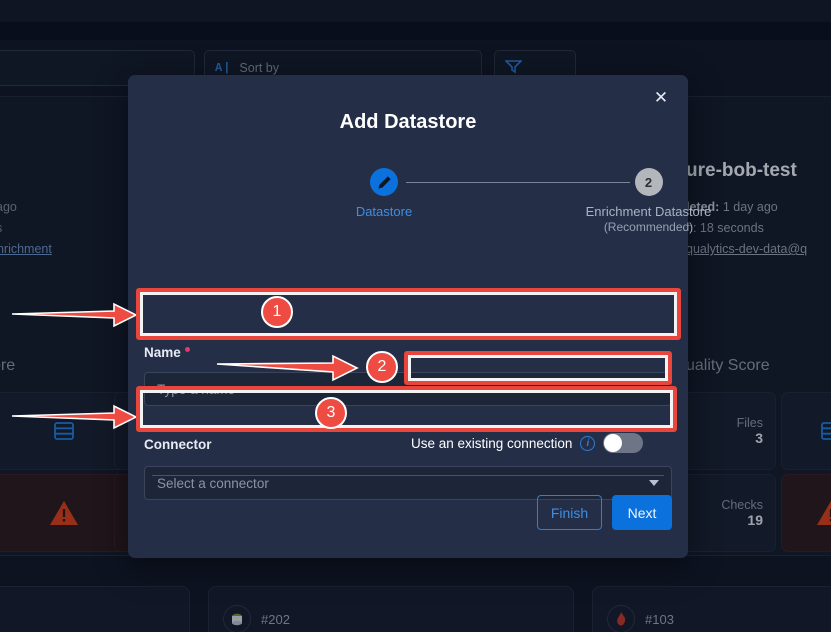  I want to click on step-number-2: 2, so click(648, 182).